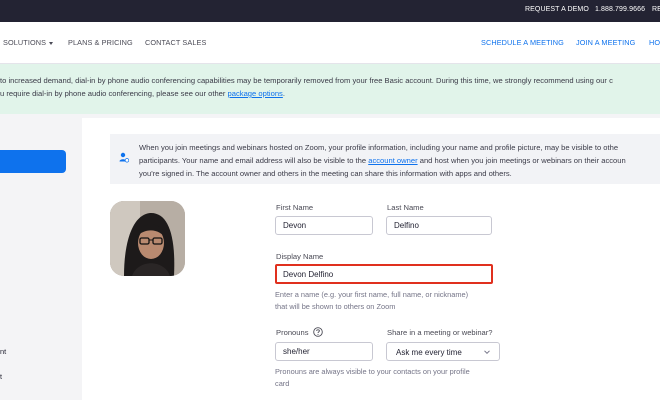 This screenshot has height=400, width=660. I want to click on nav-join-meeting: JOIN A MEETING, so click(605, 42).